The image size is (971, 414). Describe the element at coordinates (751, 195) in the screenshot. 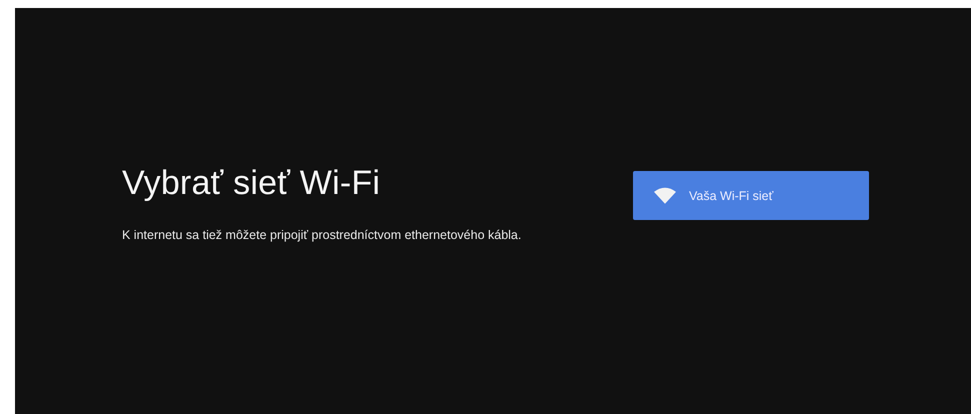

I see `network-button: Vaša Wi-Fi sieť` at that location.